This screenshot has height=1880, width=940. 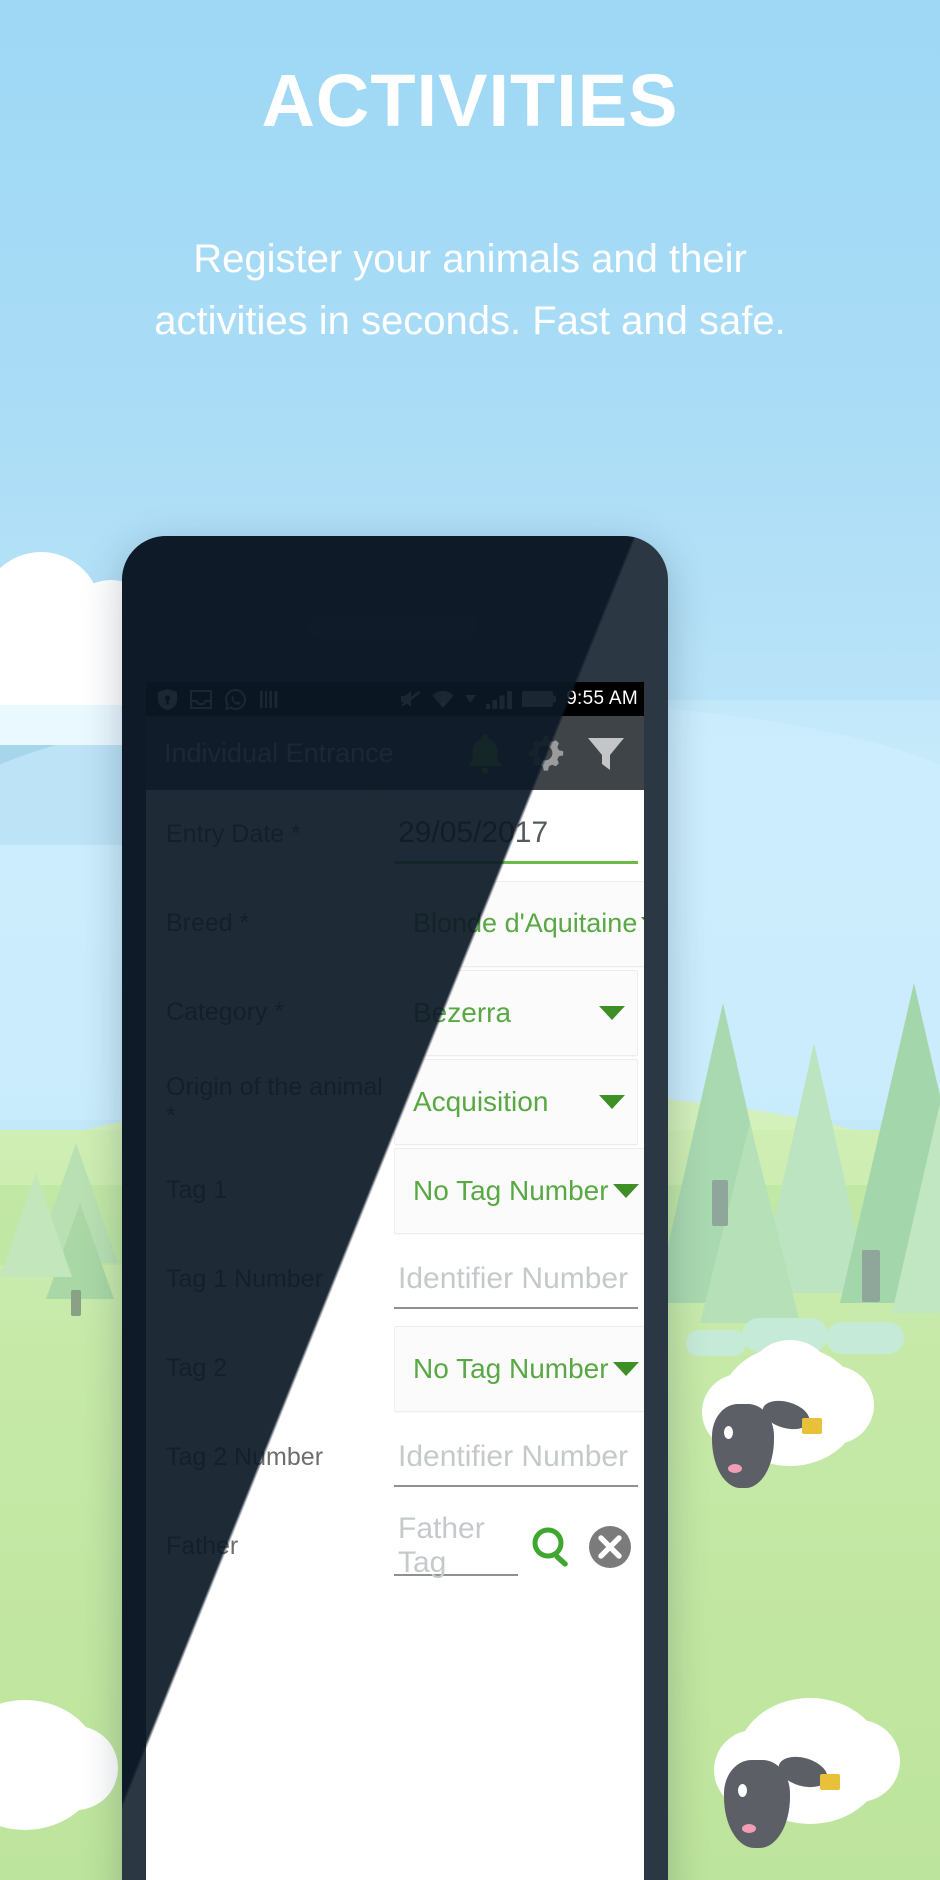 I want to click on category-field: Bezerra, so click(x=516, y=1012).